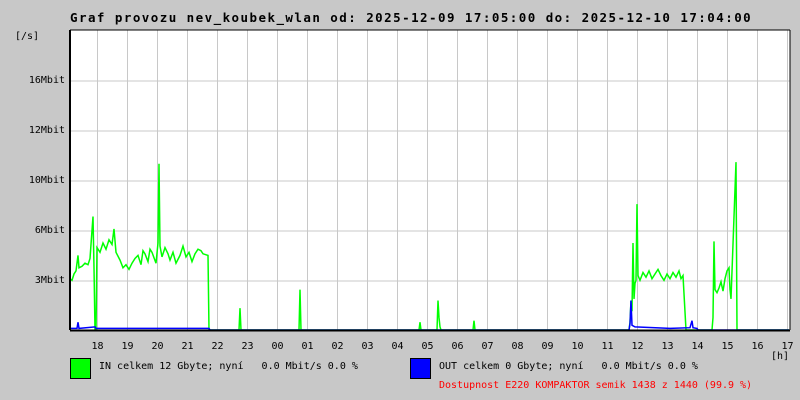 Image resolution: width=800 pixels, height=400 pixels. Describe the element at coordinates (667, 346) in the screenshot. I see `x-tick-label: 13` at that location.